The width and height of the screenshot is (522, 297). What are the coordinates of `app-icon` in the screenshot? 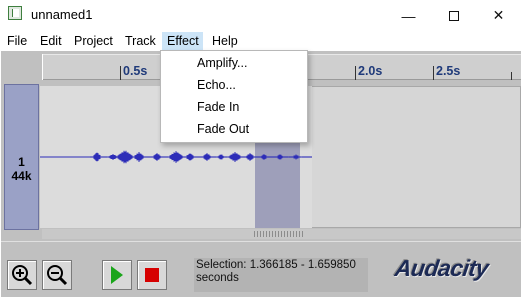 It's located at (15, 13).